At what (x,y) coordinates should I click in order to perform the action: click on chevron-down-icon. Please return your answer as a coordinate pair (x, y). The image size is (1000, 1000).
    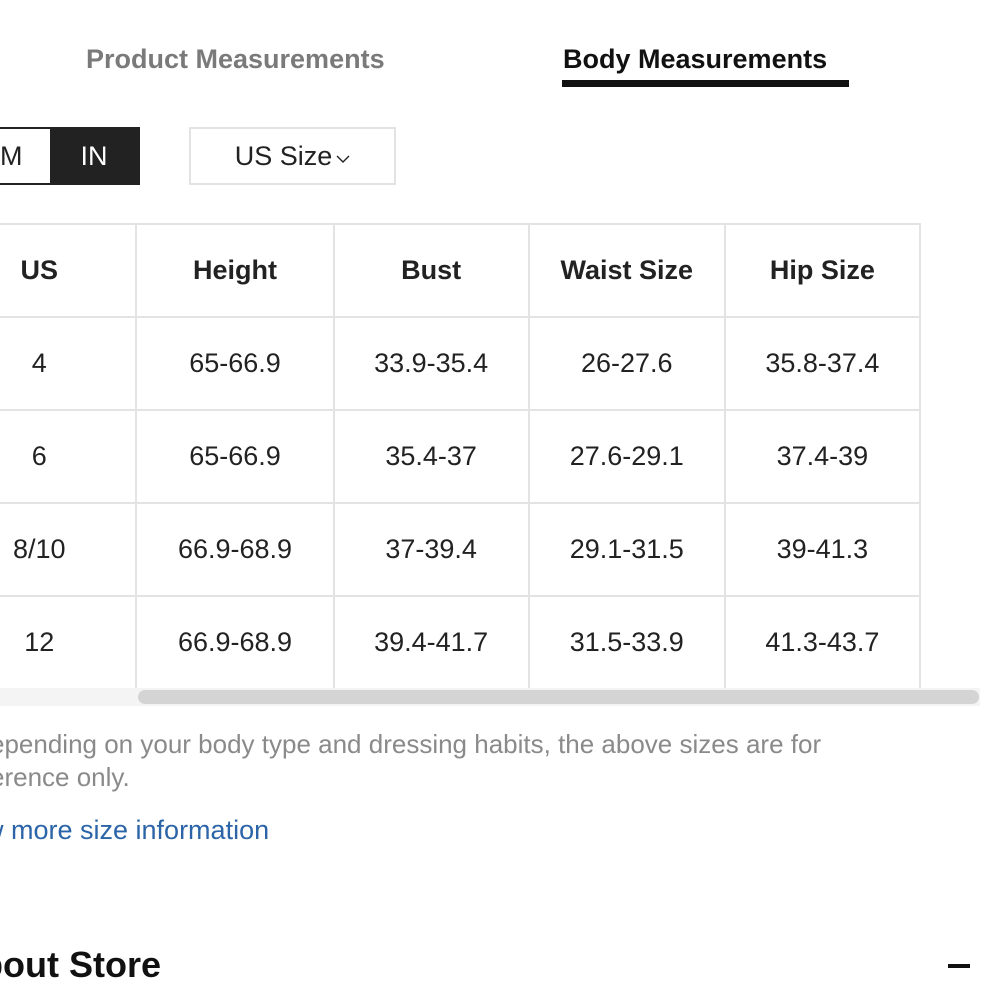
    Looking at the image, I should click on (343, 159).